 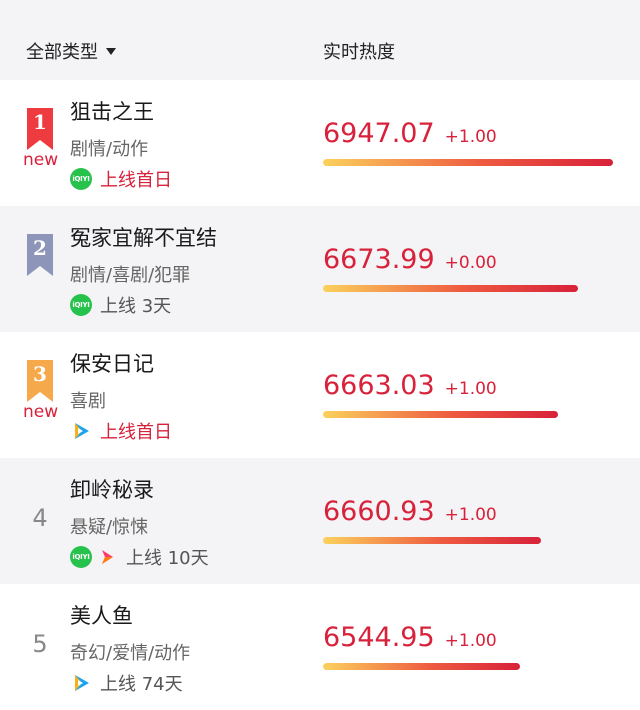 I want to click on online-status: iQIYI 上线首日, so click(x=121, y=179).